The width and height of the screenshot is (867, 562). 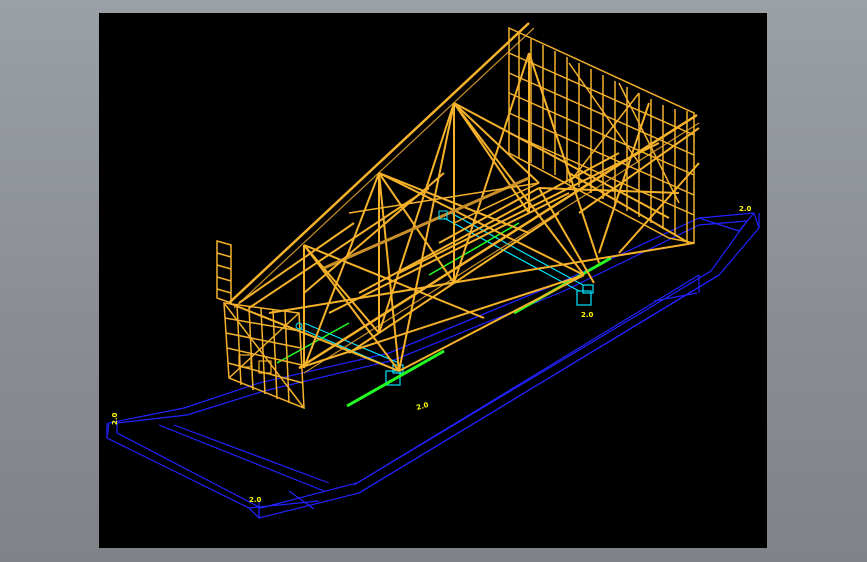 What do you see at coordinates (115, 418) in the screenshot?
I see `dimension-label-left: 2.0` at bounding box center [115, 418].